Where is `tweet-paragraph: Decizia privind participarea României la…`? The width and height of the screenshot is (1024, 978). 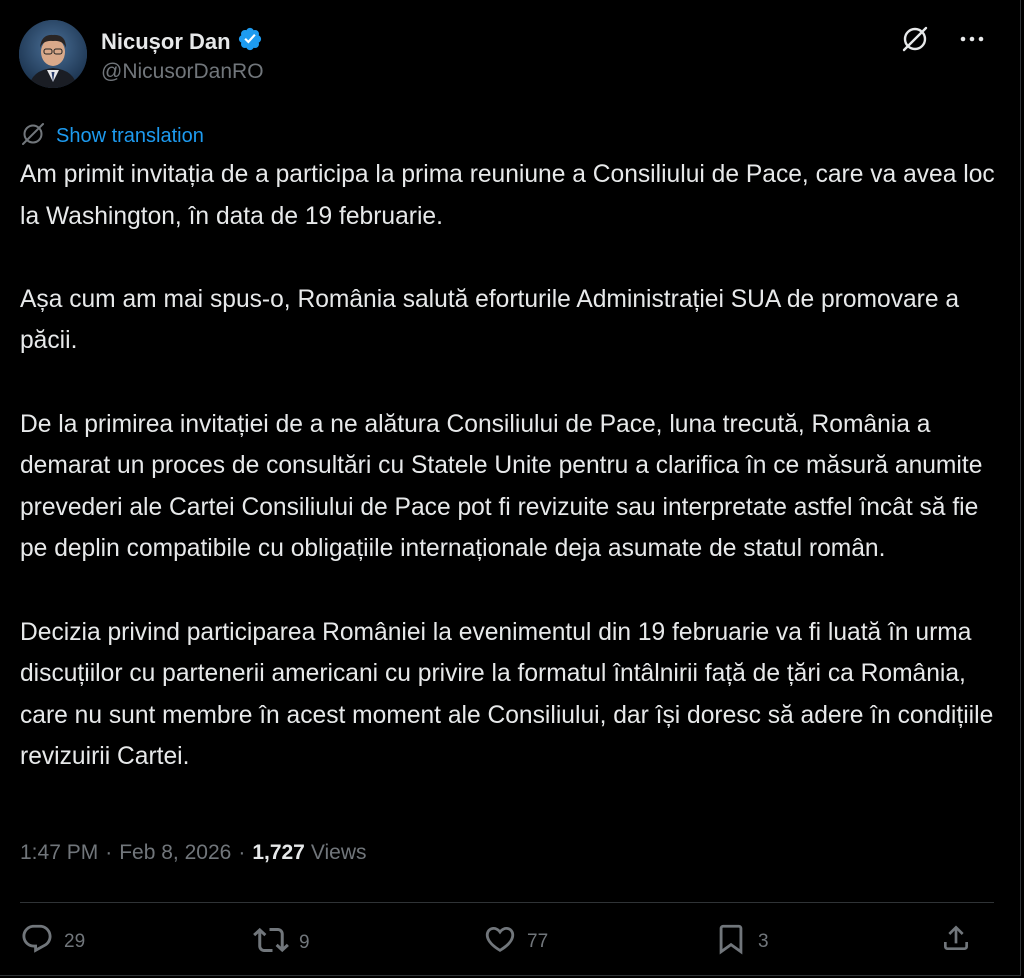 tweet-paragraph: Decizia privind participarea României la… is located at coordinates (507, 694).